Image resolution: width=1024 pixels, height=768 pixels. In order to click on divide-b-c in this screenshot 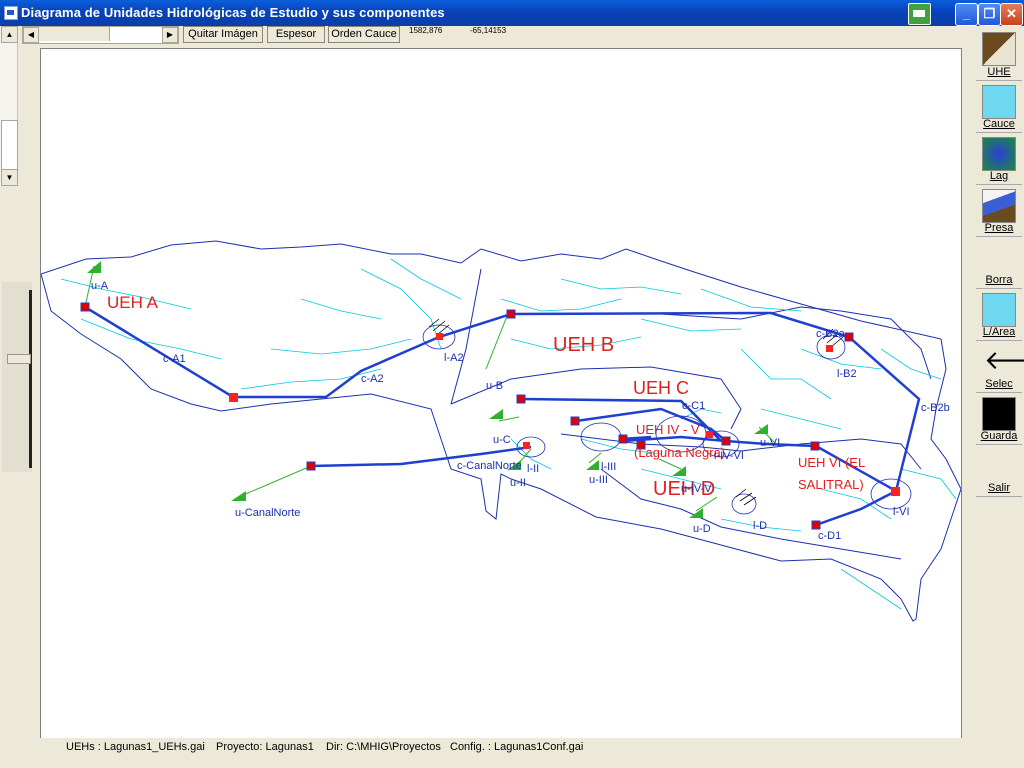, I will do `click(596, 398)`.